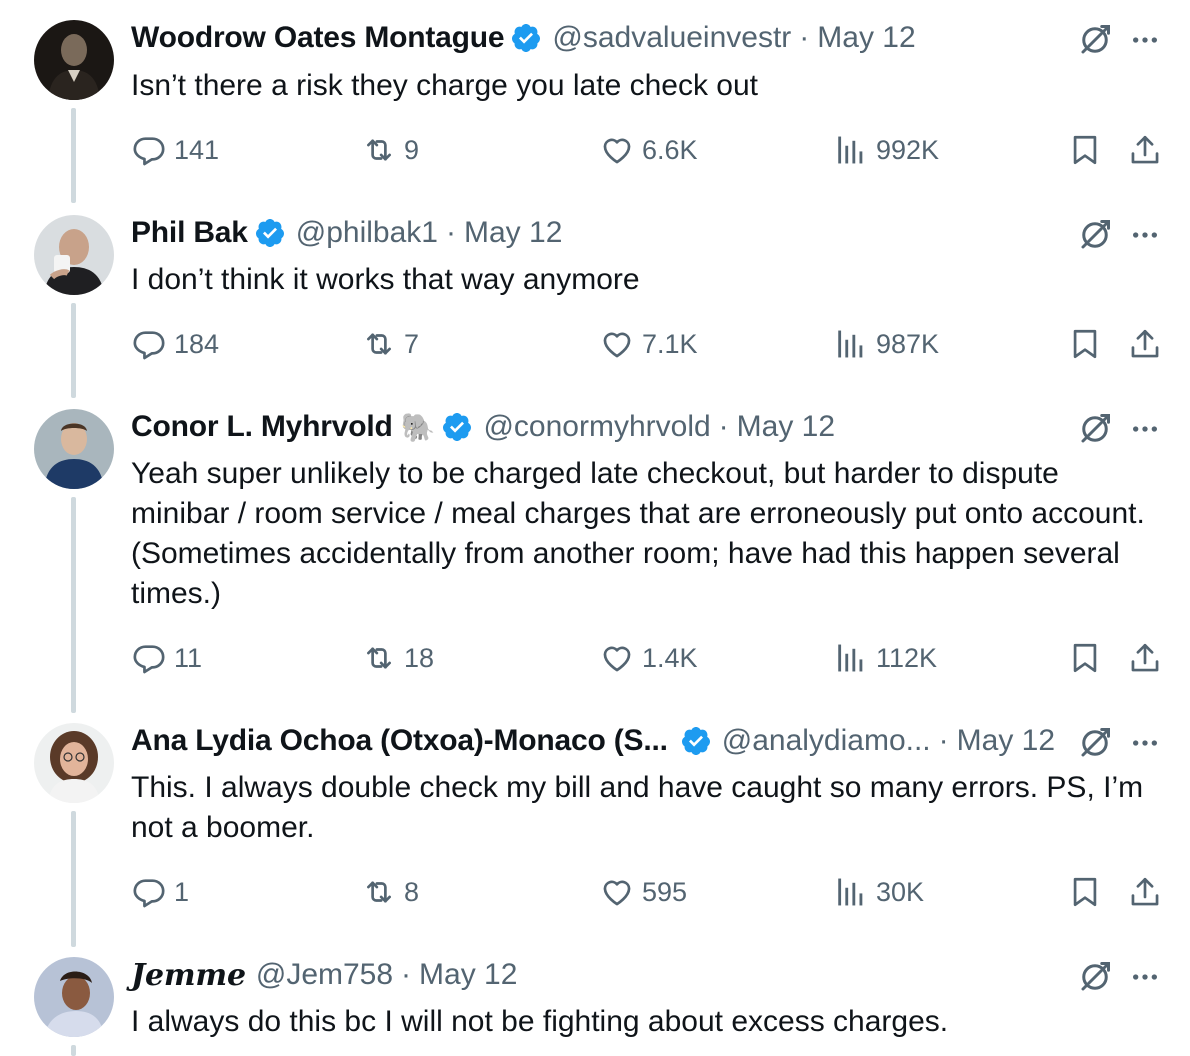 Image resolution: width=1190 pixels, height=1056 pixels. Describe the element at coordinates (175, 150) in the screenshot. I see `reply-button: 141` at that location.